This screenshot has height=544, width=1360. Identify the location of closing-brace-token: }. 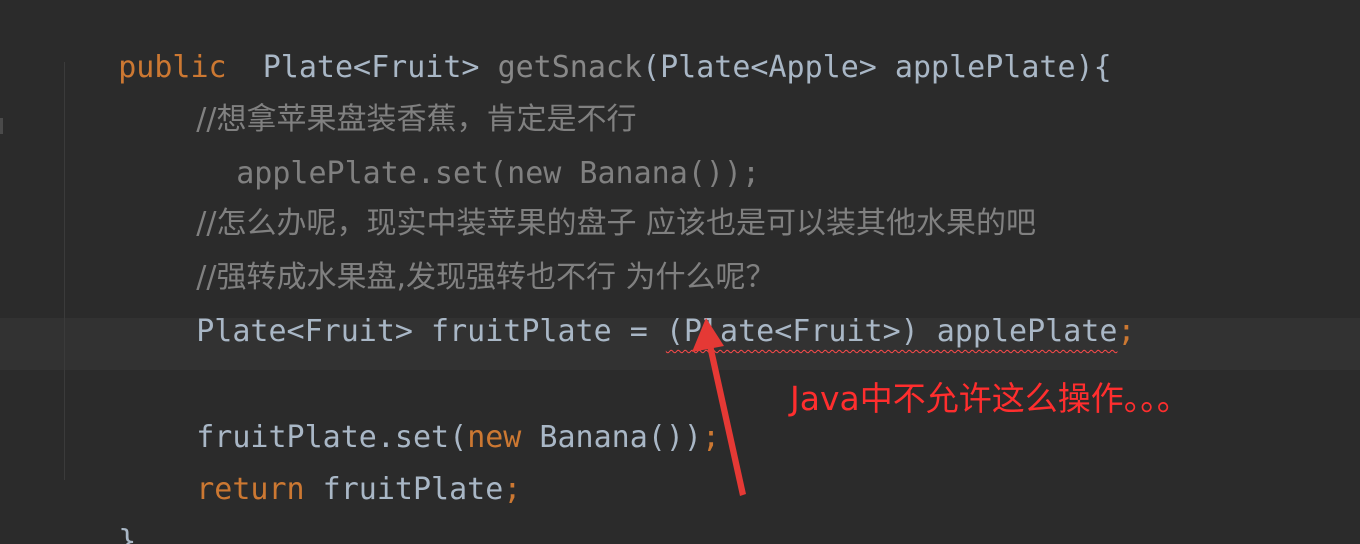
(127, 534).